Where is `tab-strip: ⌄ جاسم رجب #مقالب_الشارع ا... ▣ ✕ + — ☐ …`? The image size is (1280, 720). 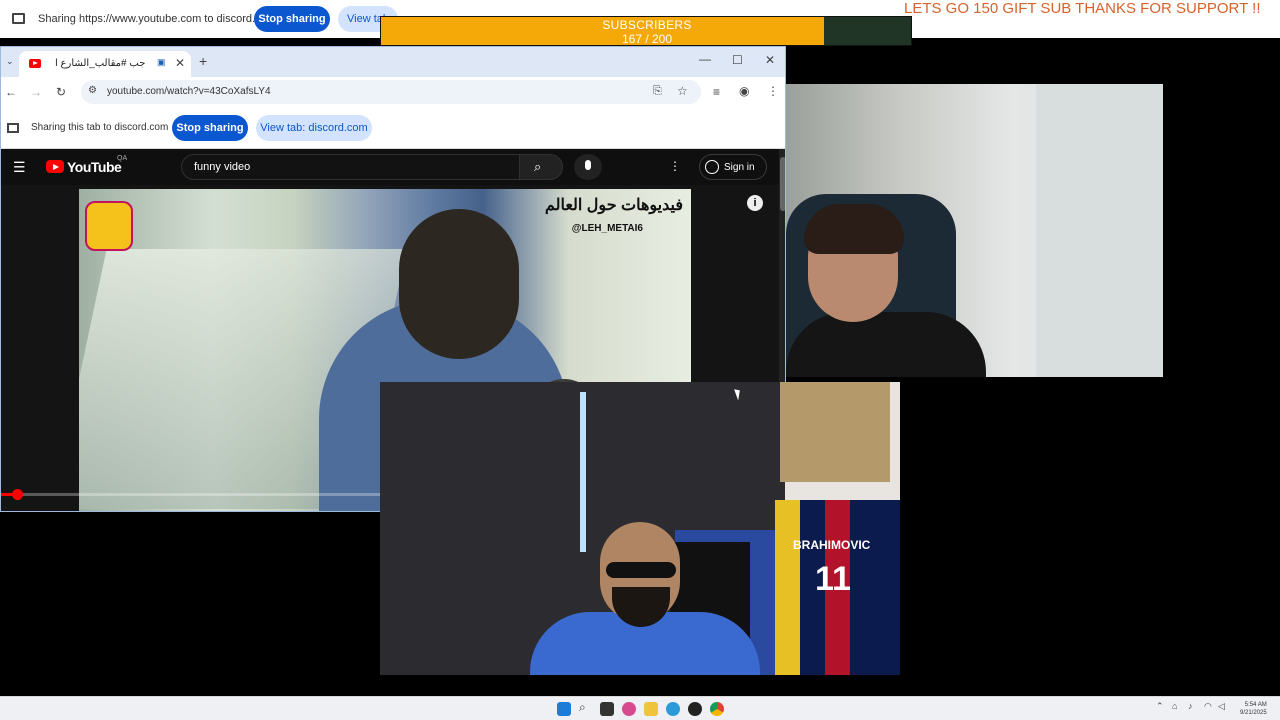
tab-strip: ⌄ جاسم رجب #مقالب_الشارع ا... ▣ ✕ + — ☐ … is located at coordinates (393, 62).